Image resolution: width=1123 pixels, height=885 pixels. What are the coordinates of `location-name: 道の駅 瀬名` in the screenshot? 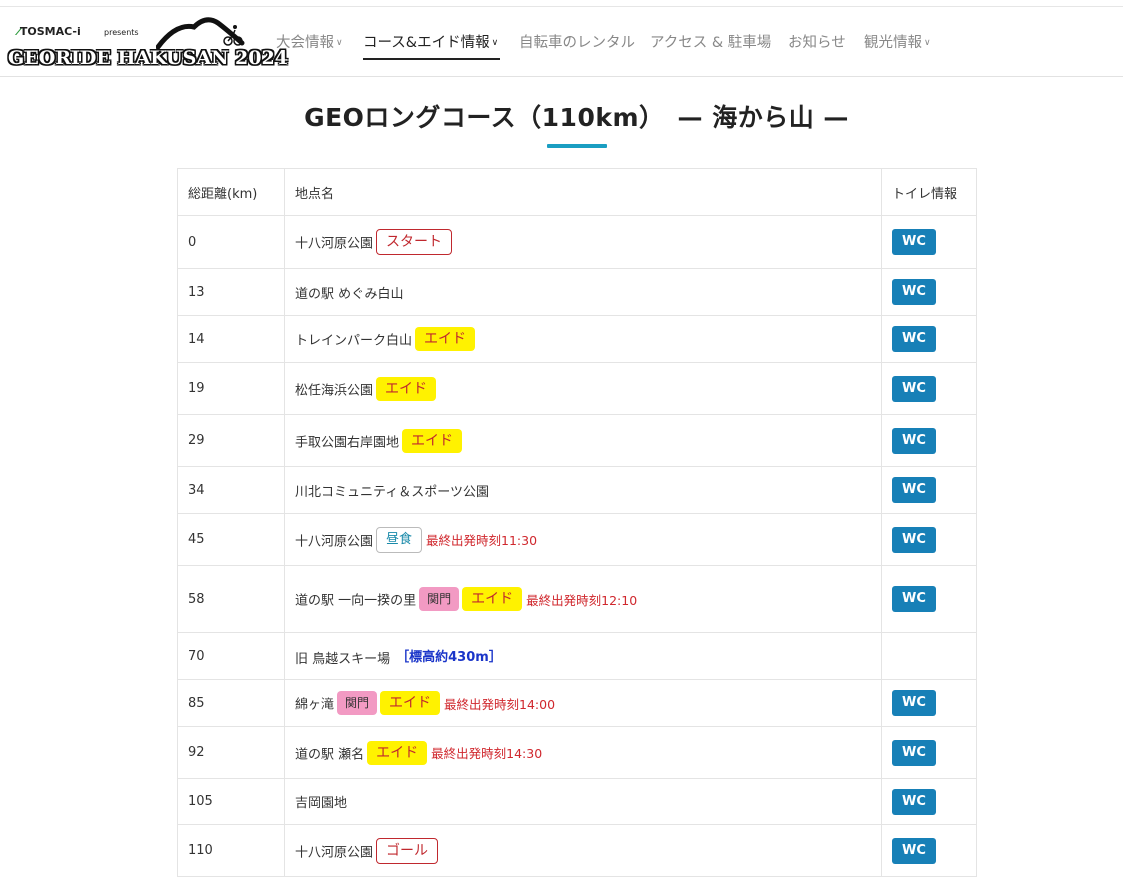 It's located at (330, 754).